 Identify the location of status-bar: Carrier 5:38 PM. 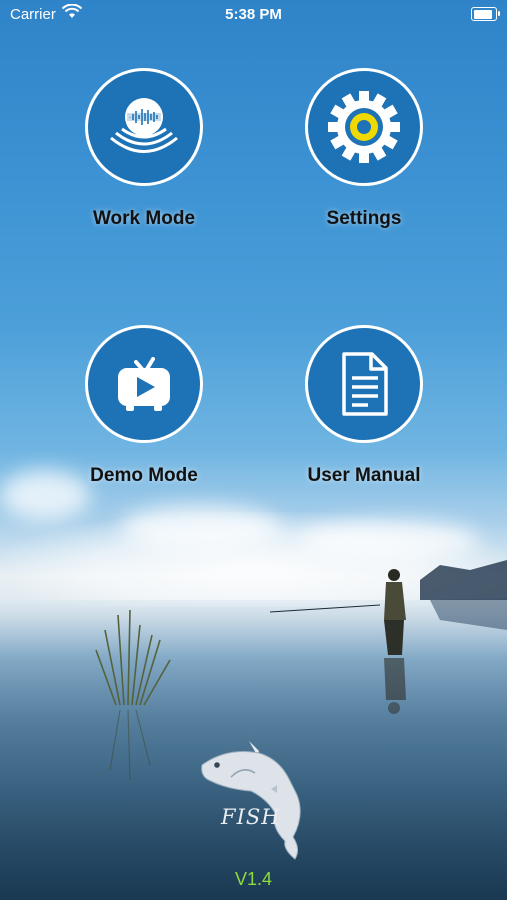
(253, 14).